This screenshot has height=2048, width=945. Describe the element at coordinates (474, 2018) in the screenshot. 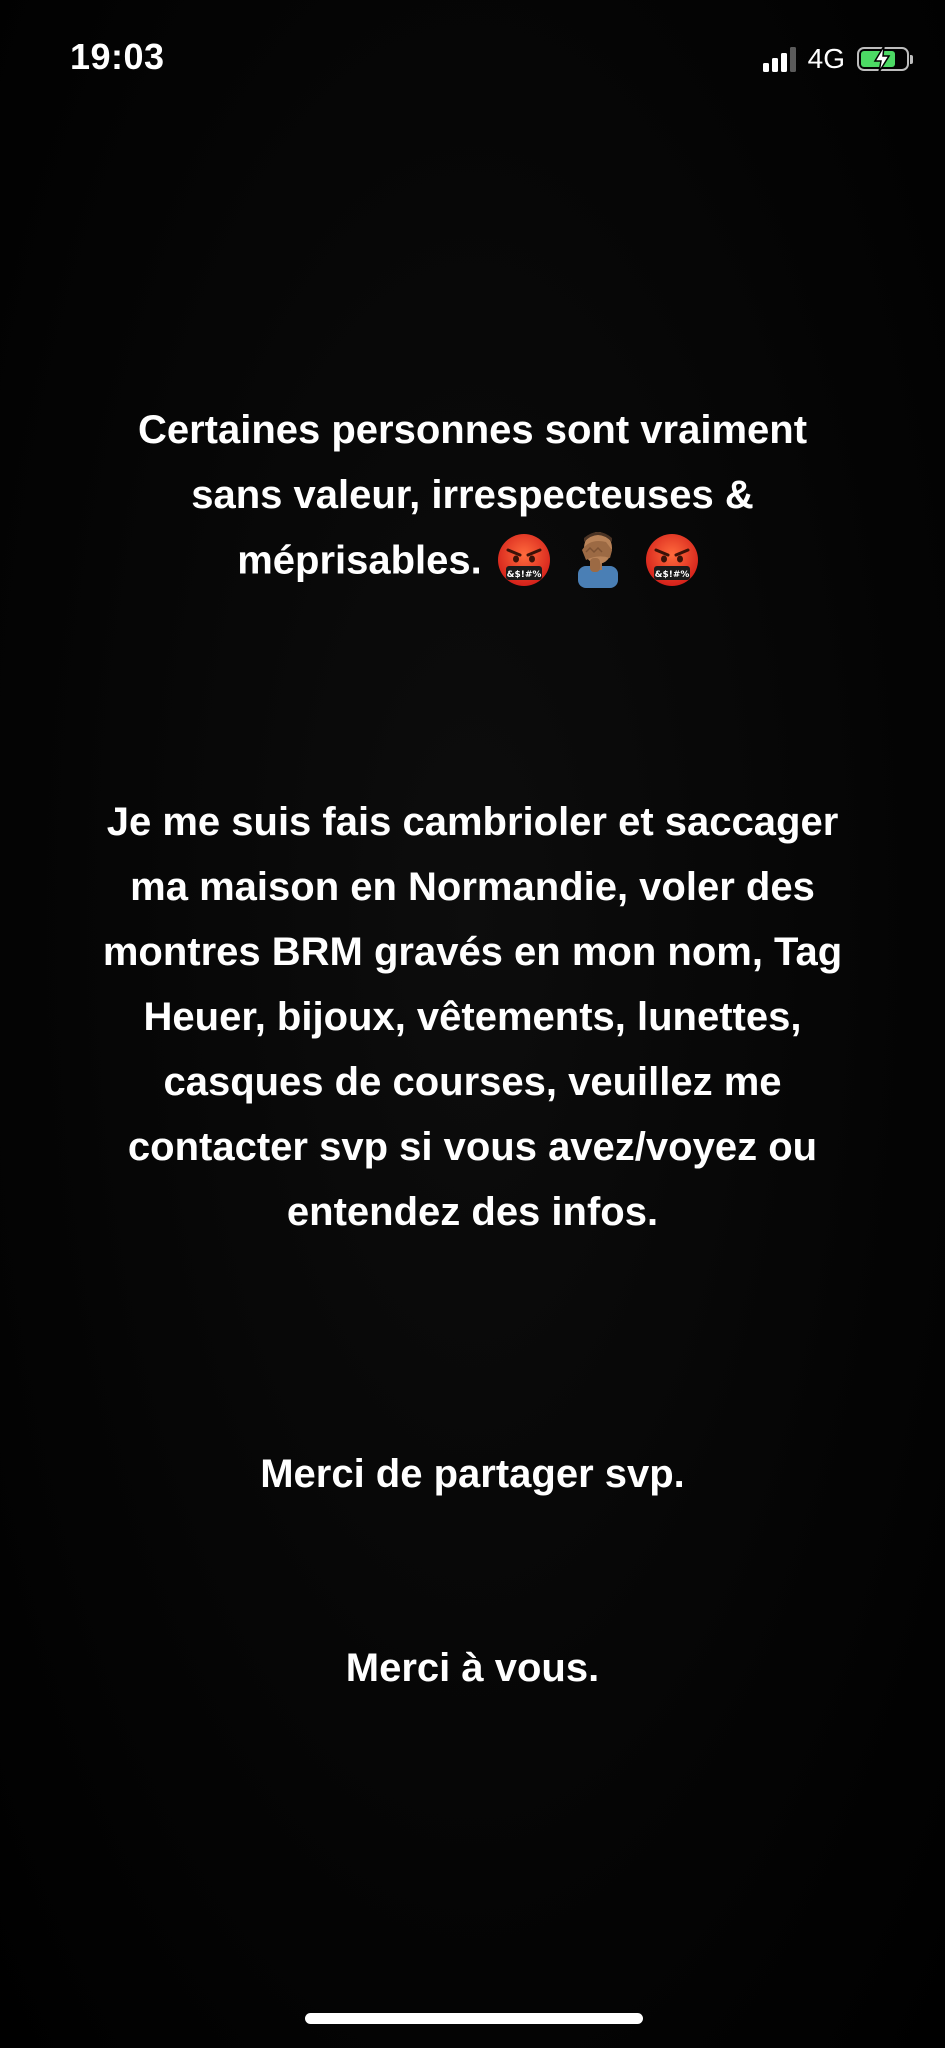

I see `home-indicator` at that location.